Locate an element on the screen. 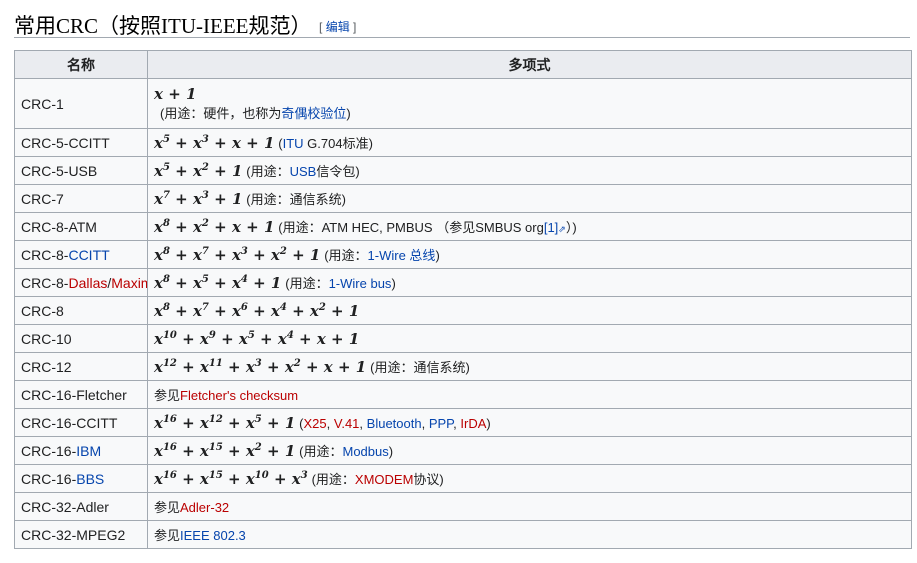  usage-note: (用途：USB信令包) is located at coordinates (302, 171).